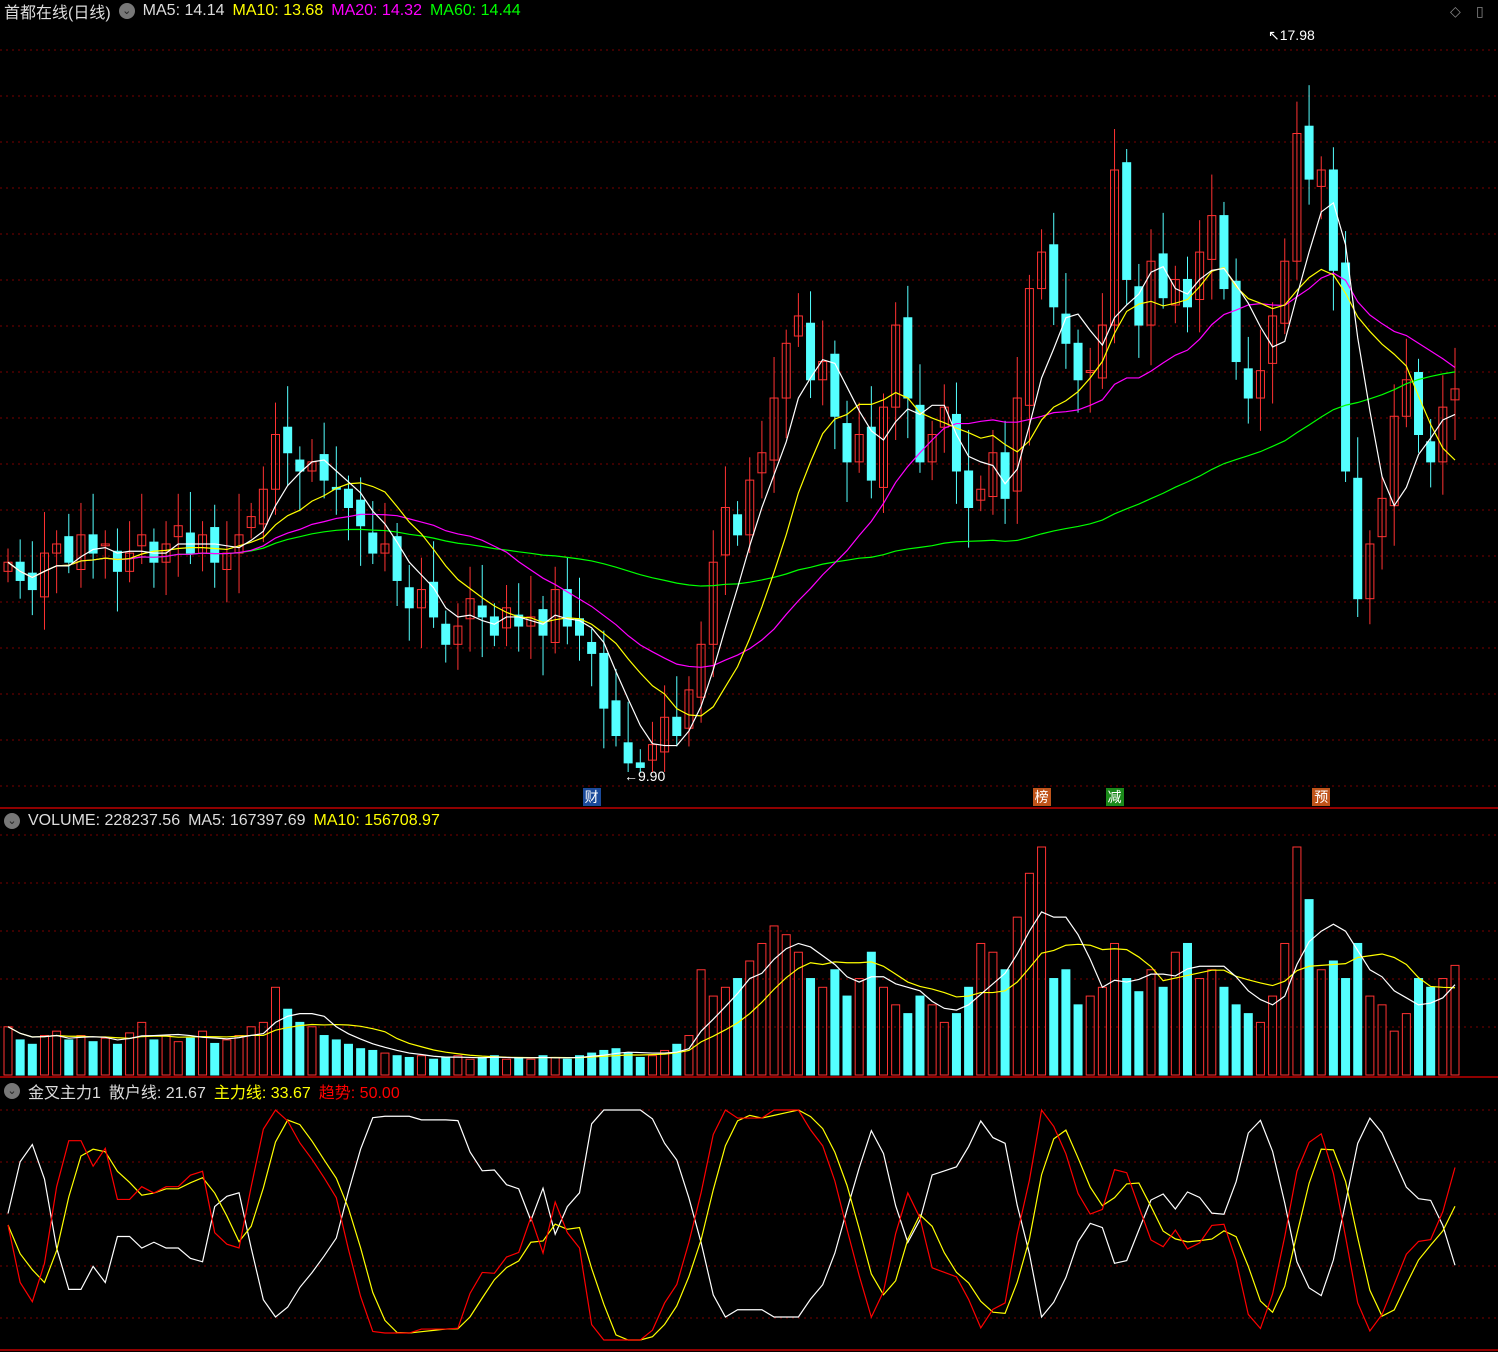 This screenshot has height=1352, width=1498. I want to click on ma5-value: MA5: 14.14, so click(183, 10).